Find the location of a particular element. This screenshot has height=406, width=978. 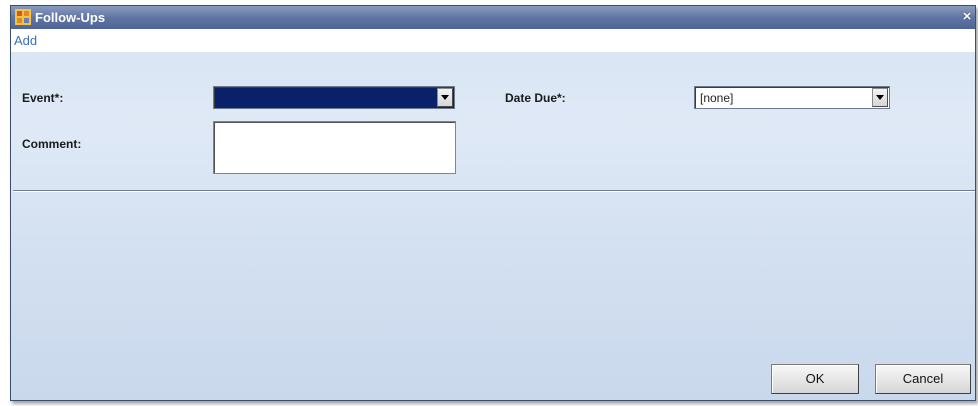

event-dropdown-button is located at coordinates (445, 97).